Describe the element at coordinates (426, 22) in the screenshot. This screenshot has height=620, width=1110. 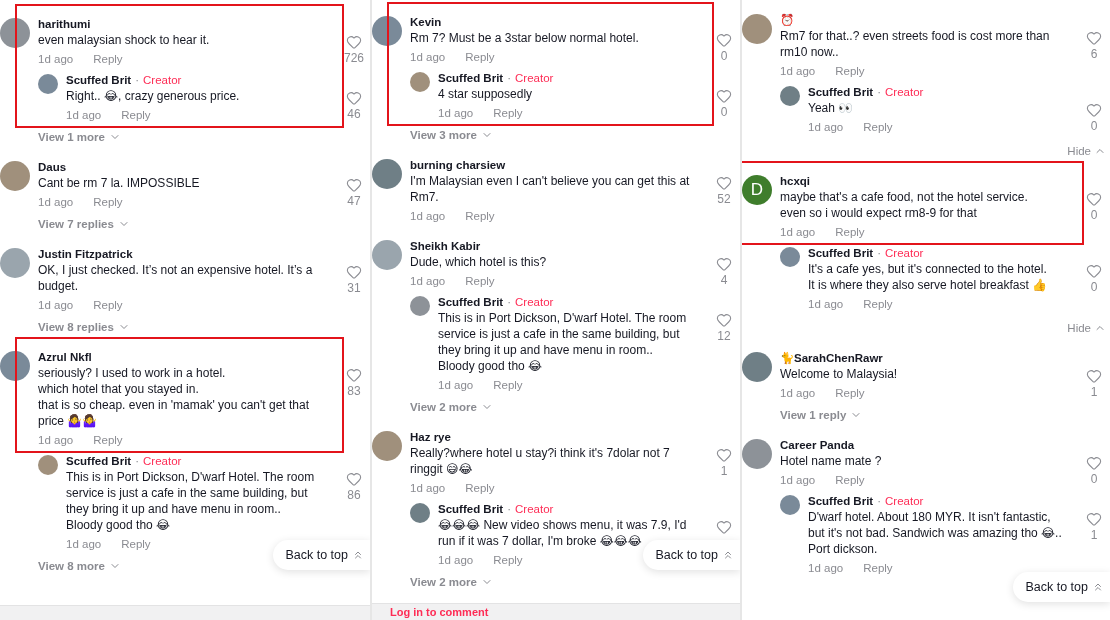
I see `username: Kevin` at that location.